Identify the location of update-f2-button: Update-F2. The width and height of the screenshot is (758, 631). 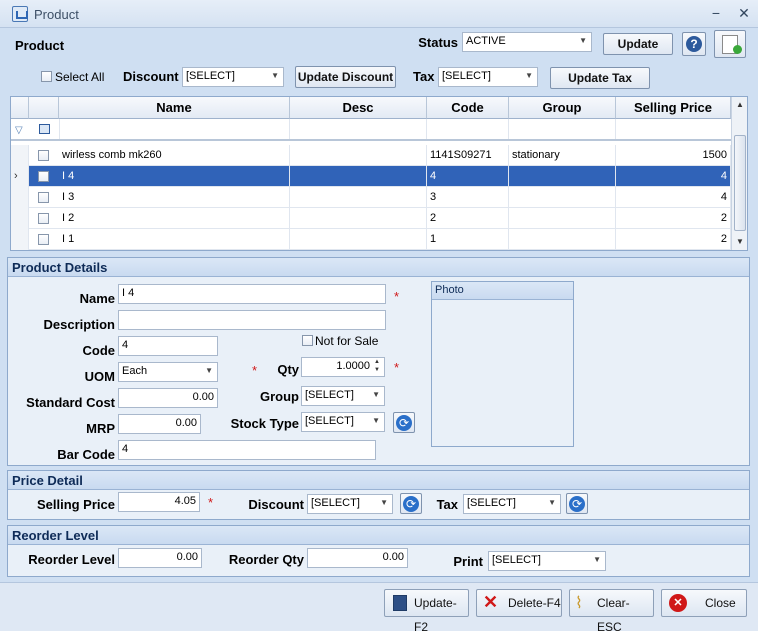
(426, 610).